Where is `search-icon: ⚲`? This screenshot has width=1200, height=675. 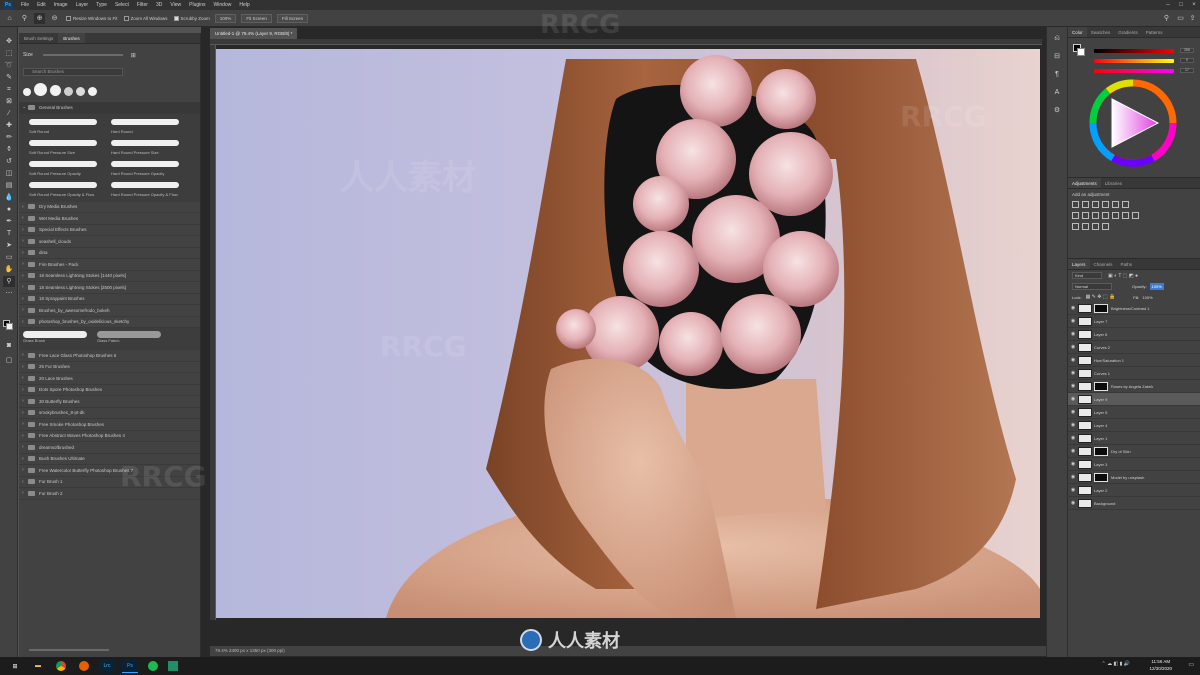 search-icon: ⚲ is located at coordinates (1166, 18).